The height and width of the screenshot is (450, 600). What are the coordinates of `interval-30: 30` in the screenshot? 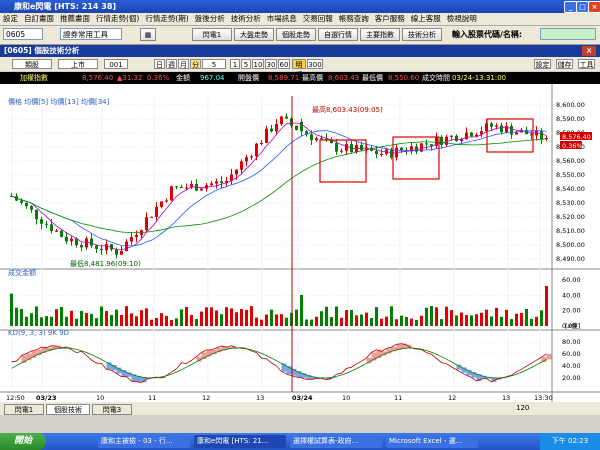 It's located at (271, 64).